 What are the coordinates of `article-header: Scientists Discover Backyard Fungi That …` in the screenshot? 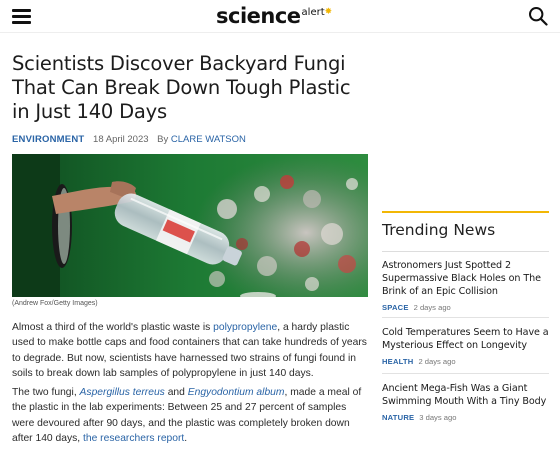 It's located at (190, 99).